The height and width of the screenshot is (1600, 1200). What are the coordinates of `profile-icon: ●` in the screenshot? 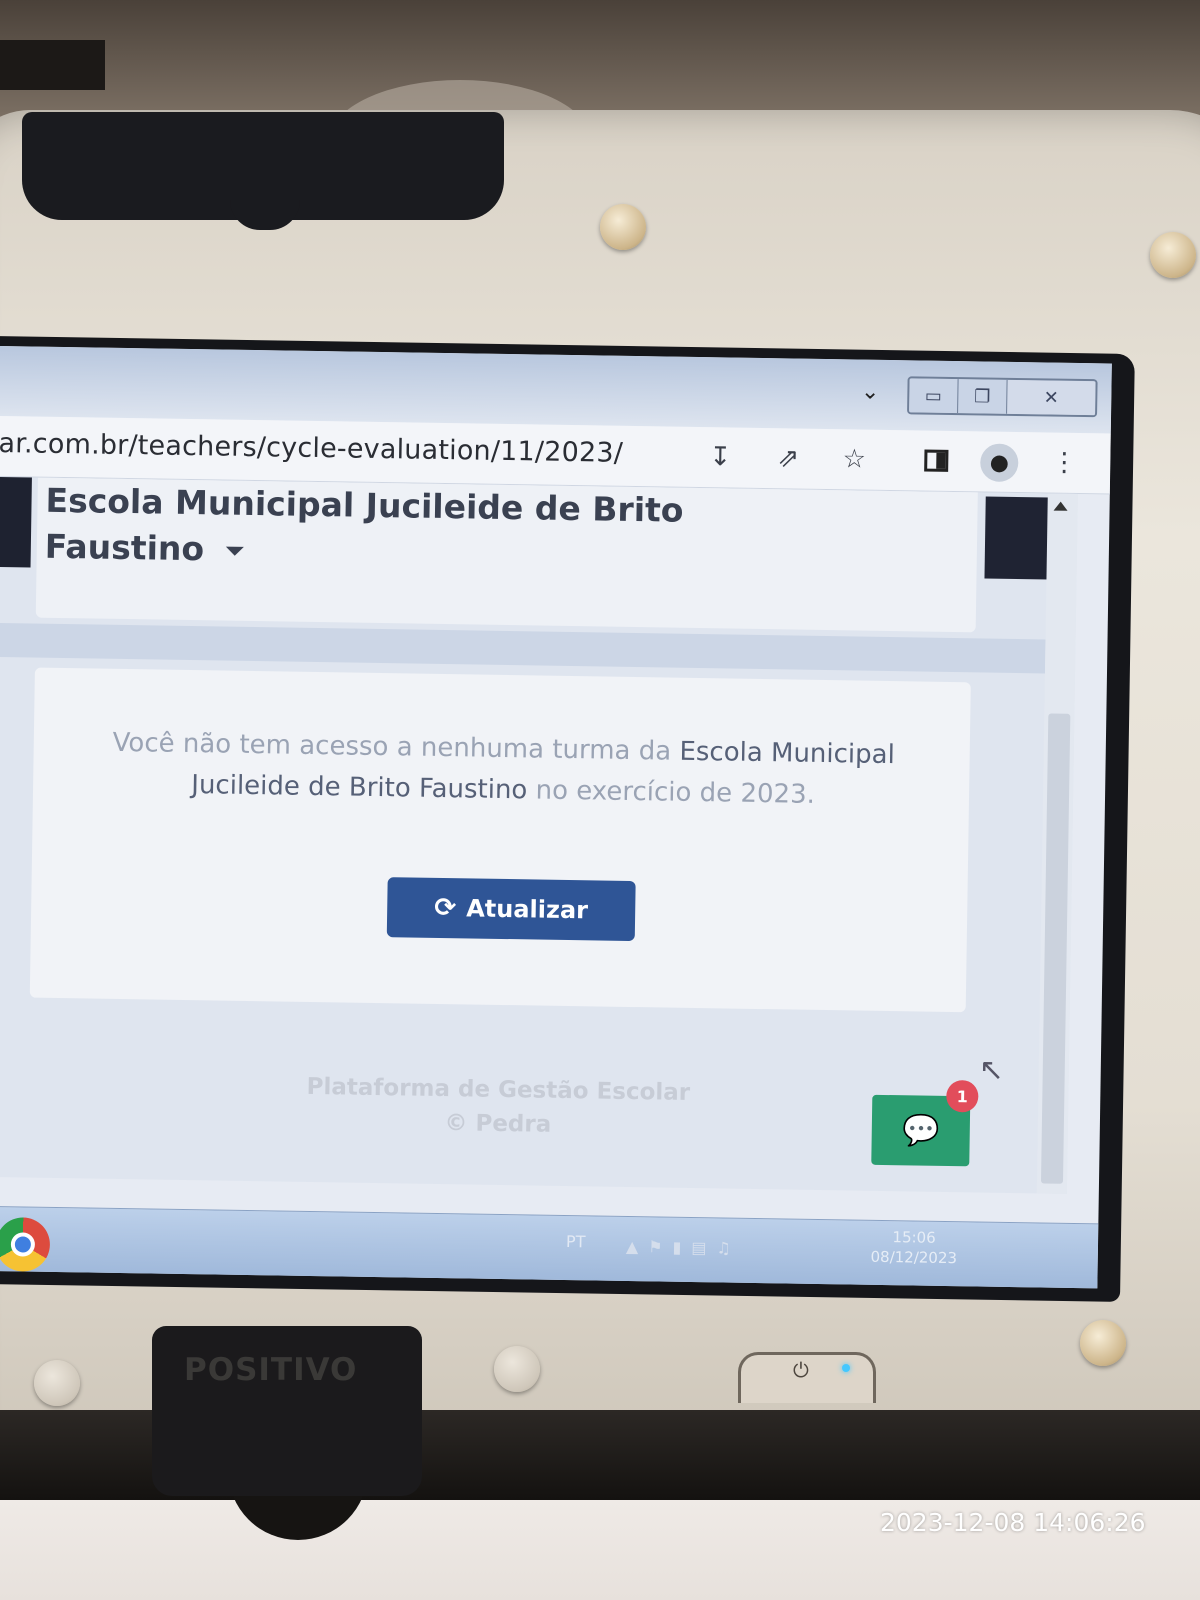 It's located at (999, 463).